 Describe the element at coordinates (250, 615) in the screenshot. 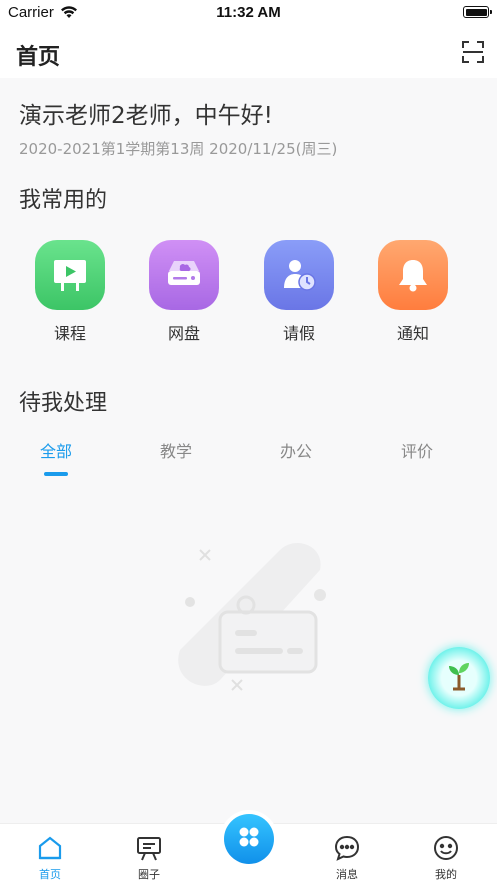

I see `empty-state-illustration` at that location.